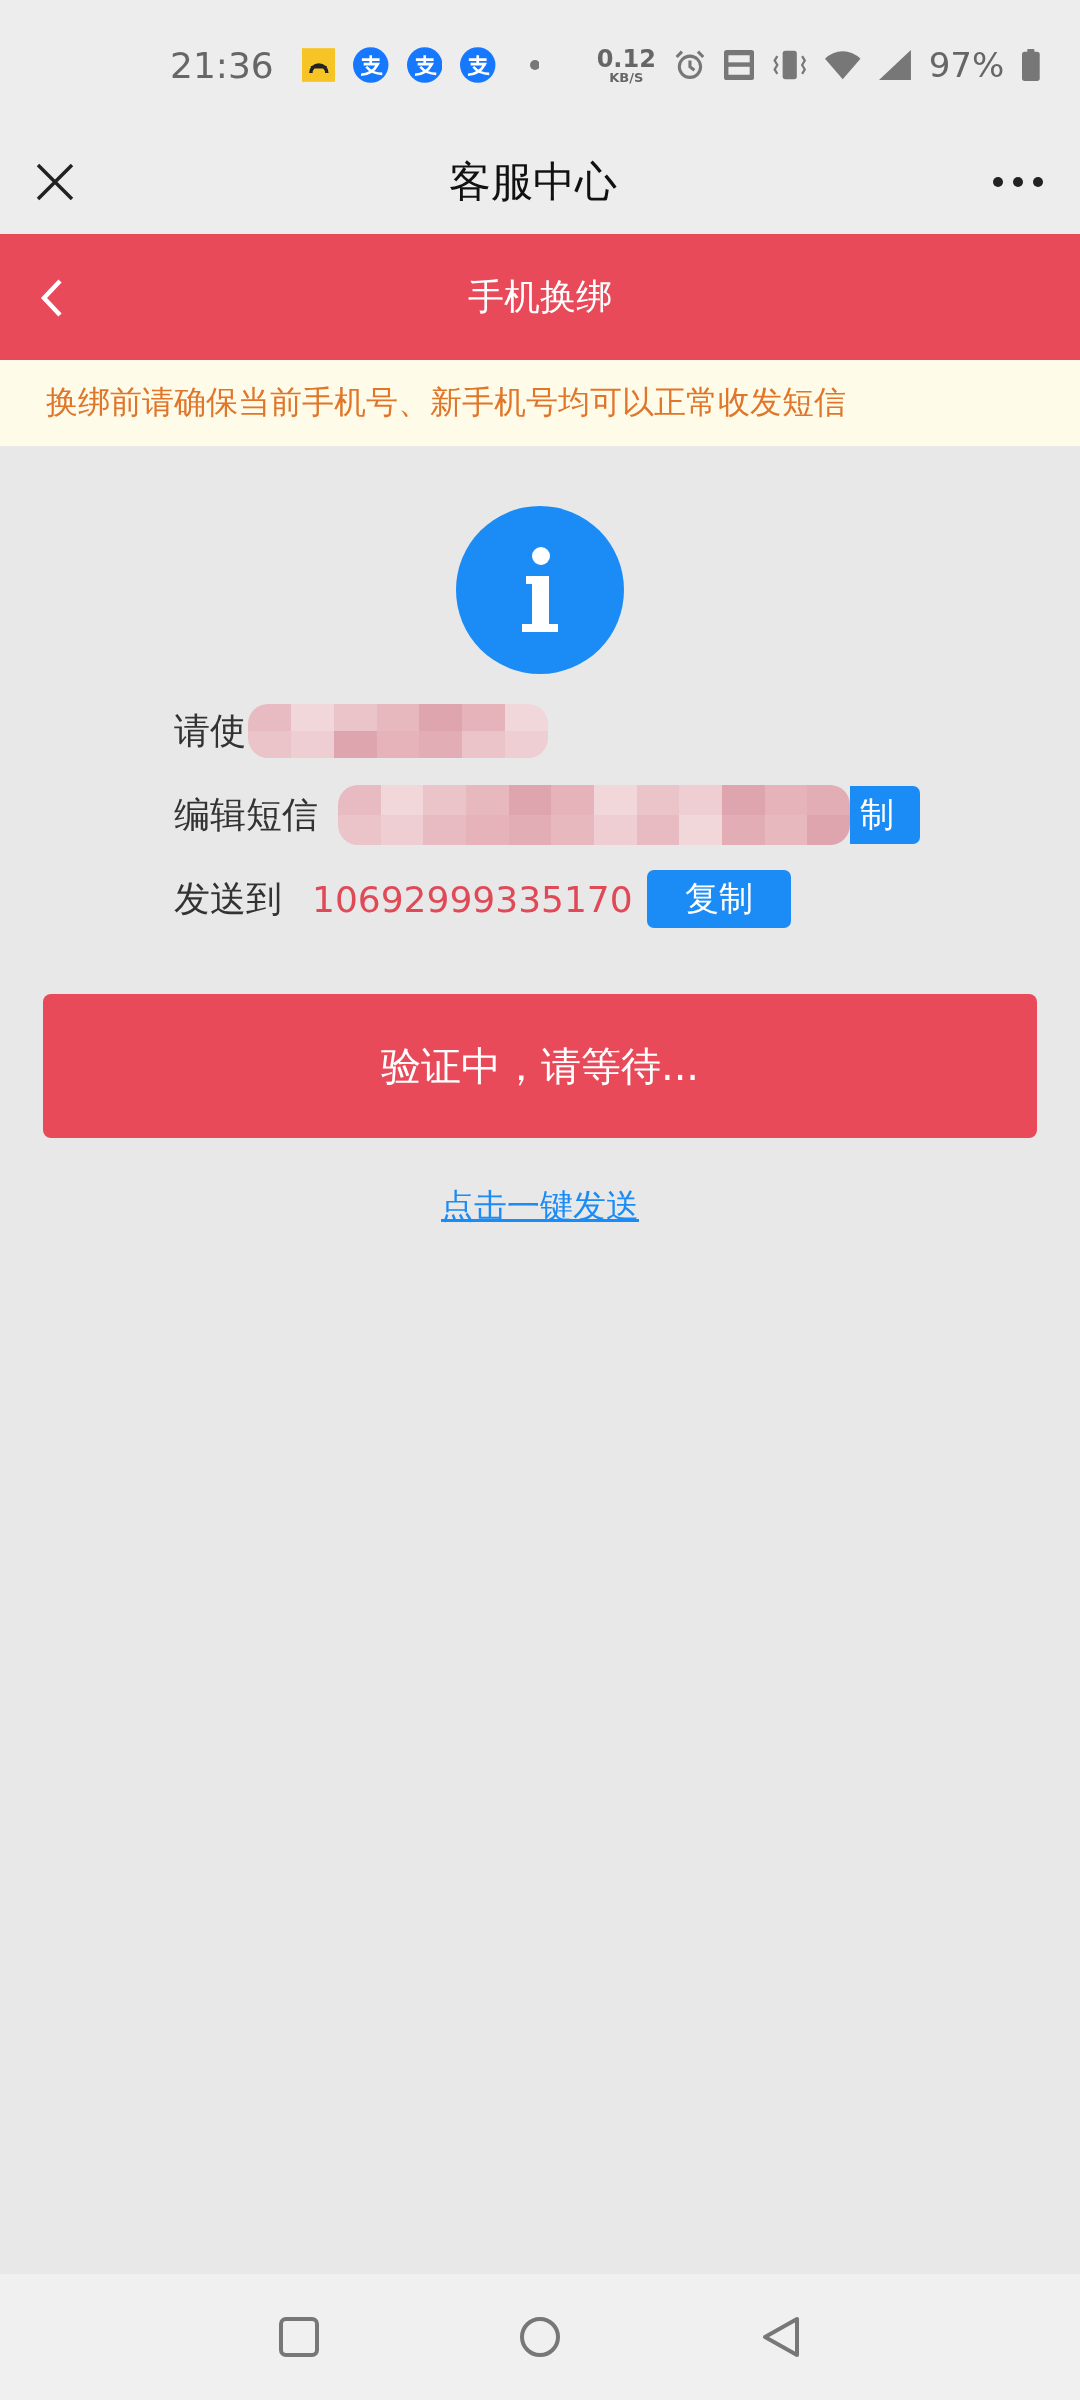 The height and width of the screenshot is (2400, 1080). I want to click on network-speed-unit: KB/S, so click(626, 77).